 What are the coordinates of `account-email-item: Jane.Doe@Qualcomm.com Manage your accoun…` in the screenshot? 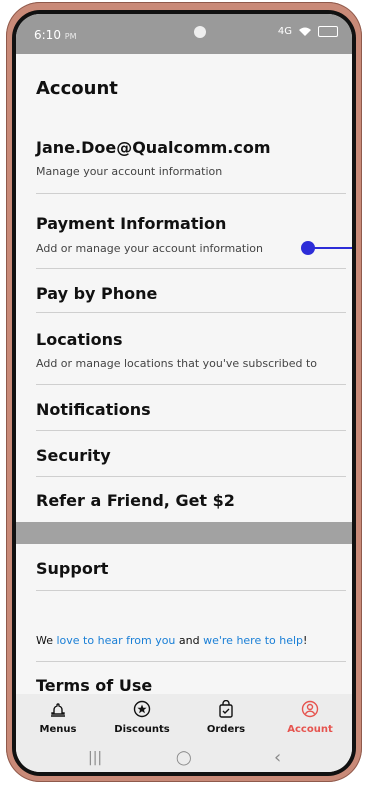 It's located at (191, 158).